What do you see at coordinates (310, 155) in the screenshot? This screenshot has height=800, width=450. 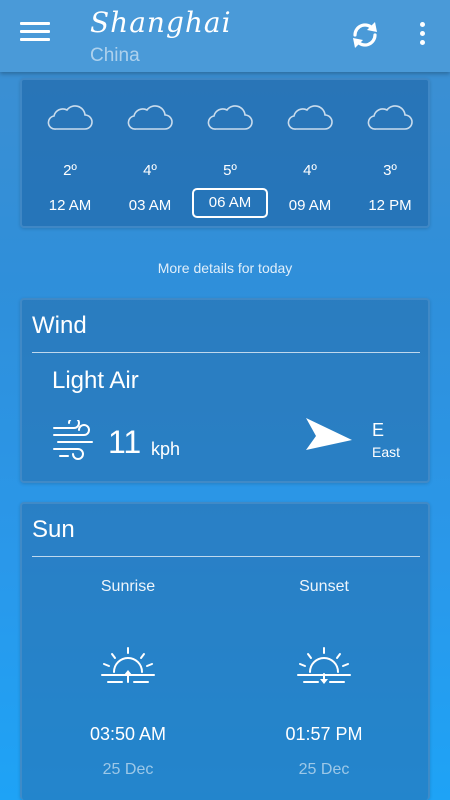 I see `hourly-item: 4º 09 AM` at bounding box center [310, 155].